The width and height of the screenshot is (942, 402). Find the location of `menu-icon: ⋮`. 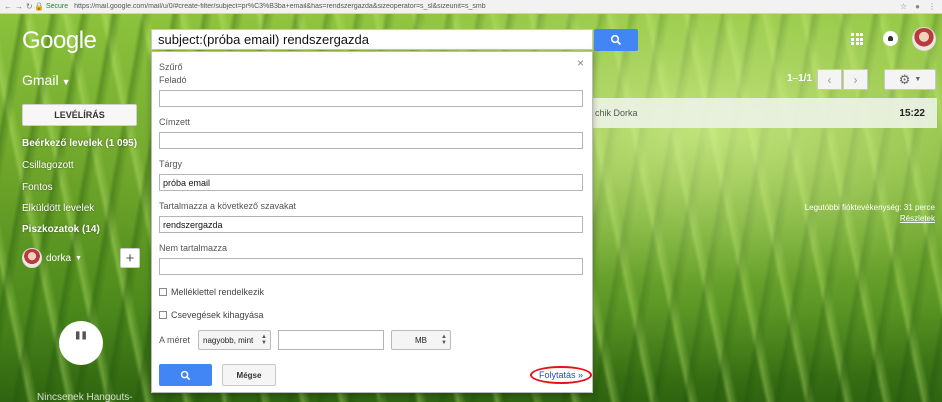

menu-icon: ⋮ is located at coordinates (932, 6).